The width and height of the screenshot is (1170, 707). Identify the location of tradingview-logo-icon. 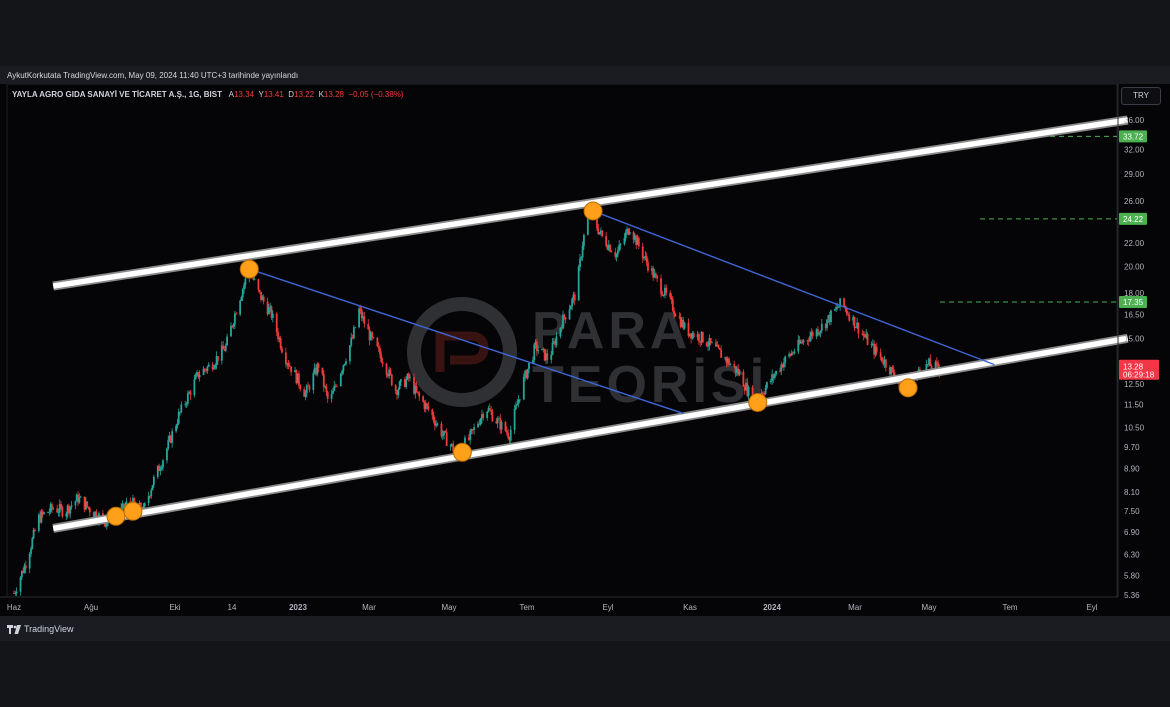
(14, 629).